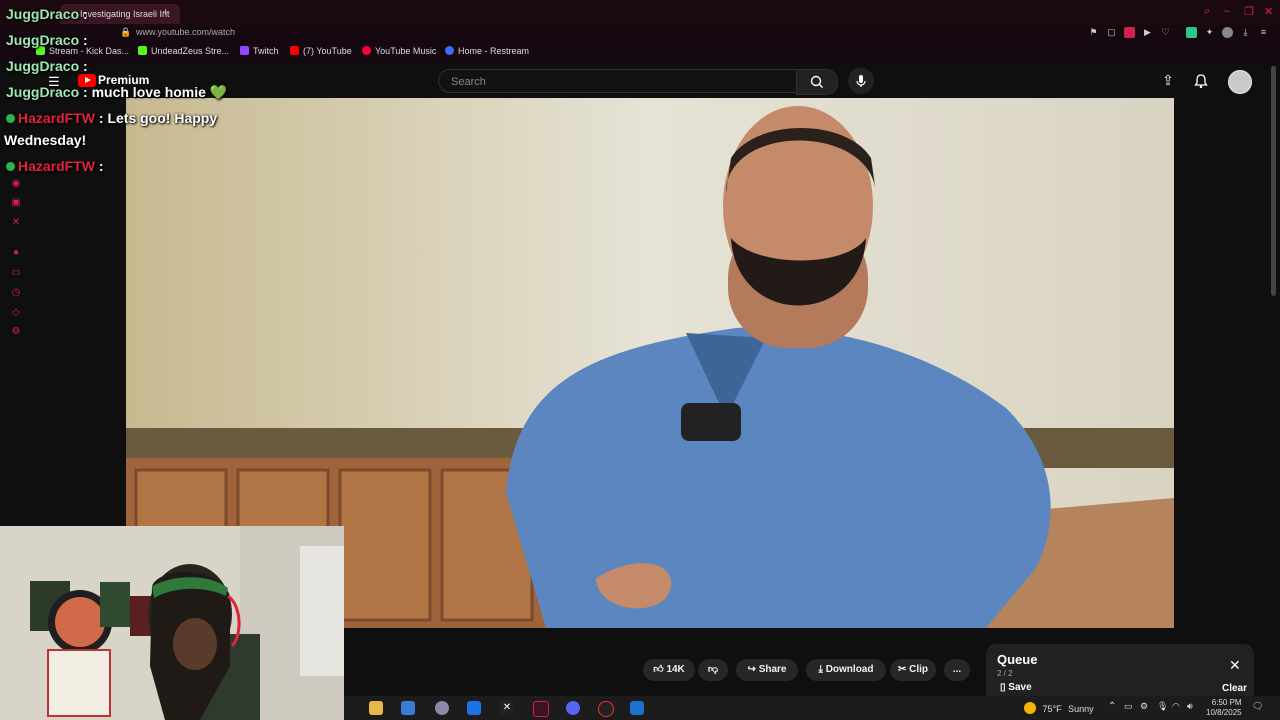 This screenshot has height=720, width=1280. I want to click on extension-green-icon, so click(1191, 32).